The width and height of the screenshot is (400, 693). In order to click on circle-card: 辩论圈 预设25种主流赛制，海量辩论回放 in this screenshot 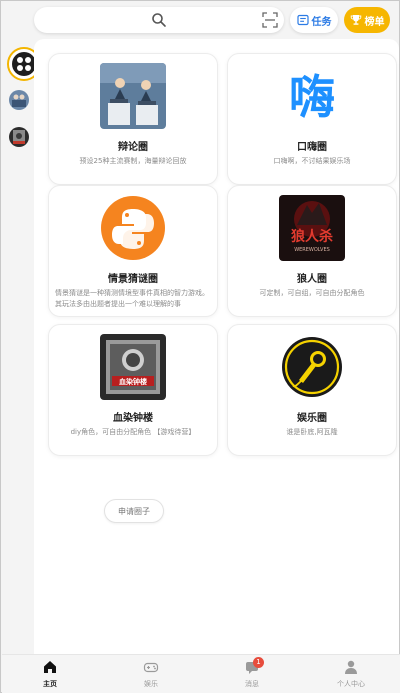, I will do `click(133, 119)`.